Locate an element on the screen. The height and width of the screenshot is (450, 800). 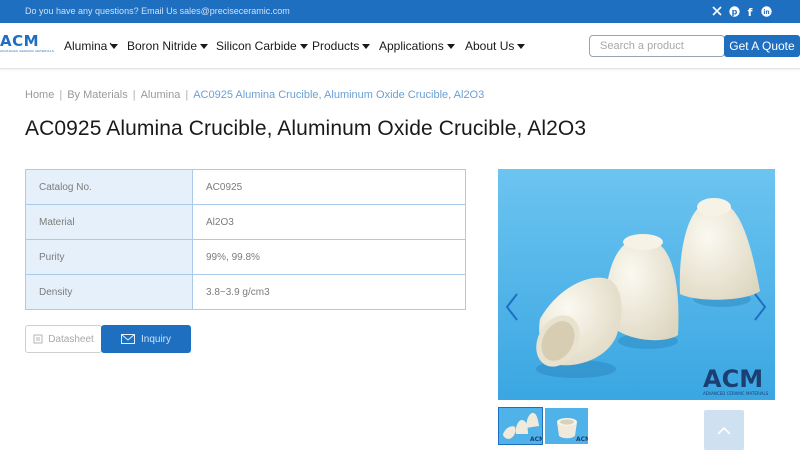
table-row: Purity 99%, 99.8% is located at coordinates (245, 257).